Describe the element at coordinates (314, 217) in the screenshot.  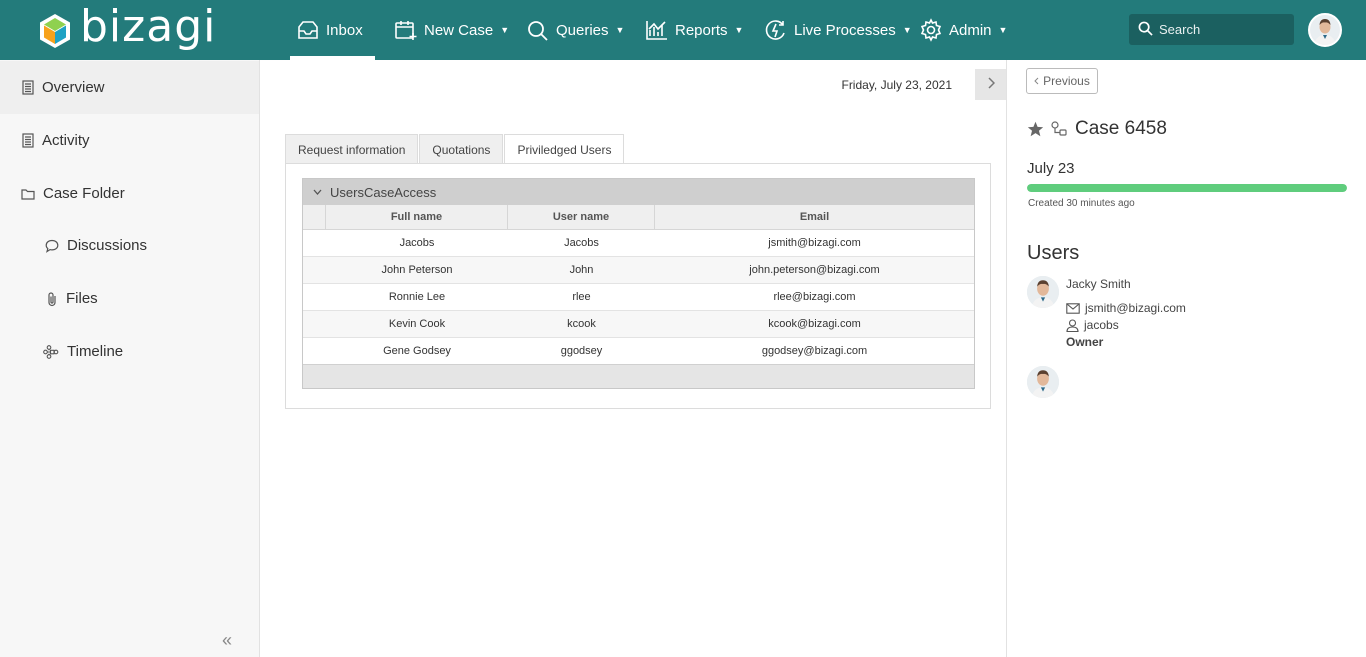
I see `row-selector-column` at that location.